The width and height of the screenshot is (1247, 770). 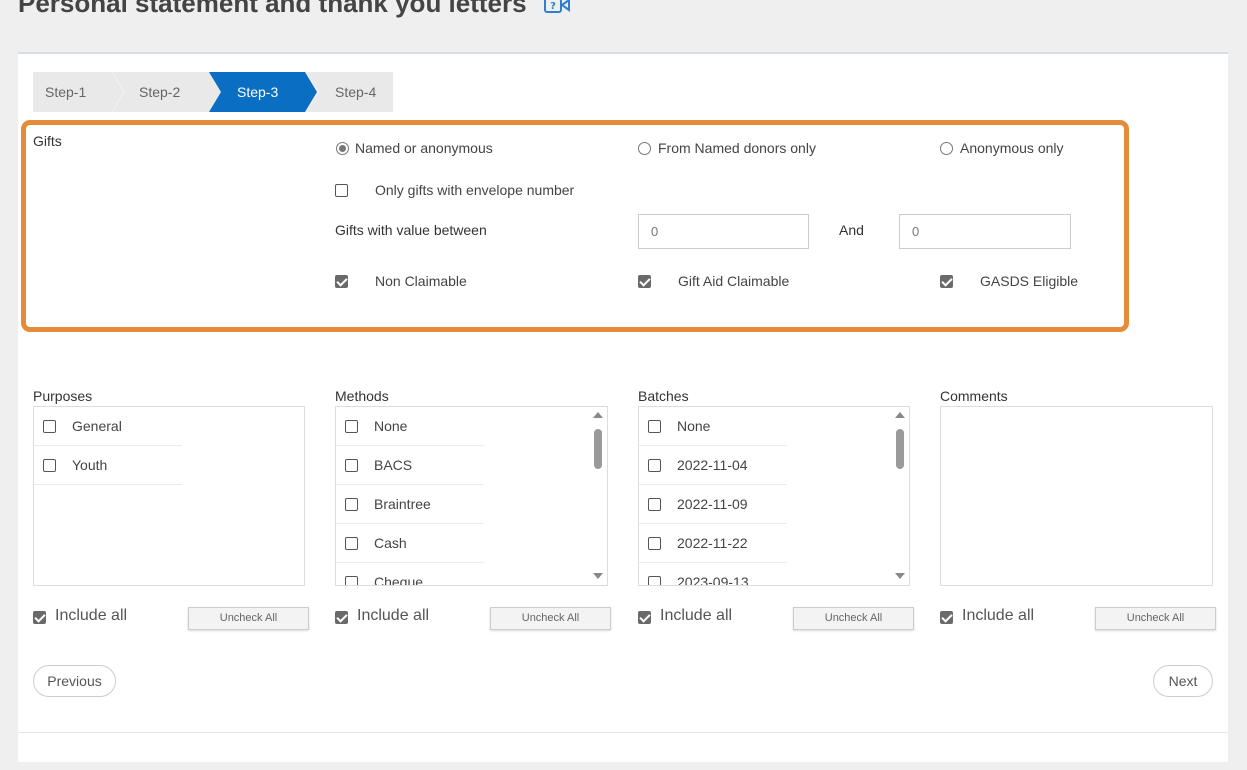 I want to click on radio-named-or-anonymous, so click(x=342, y=148).